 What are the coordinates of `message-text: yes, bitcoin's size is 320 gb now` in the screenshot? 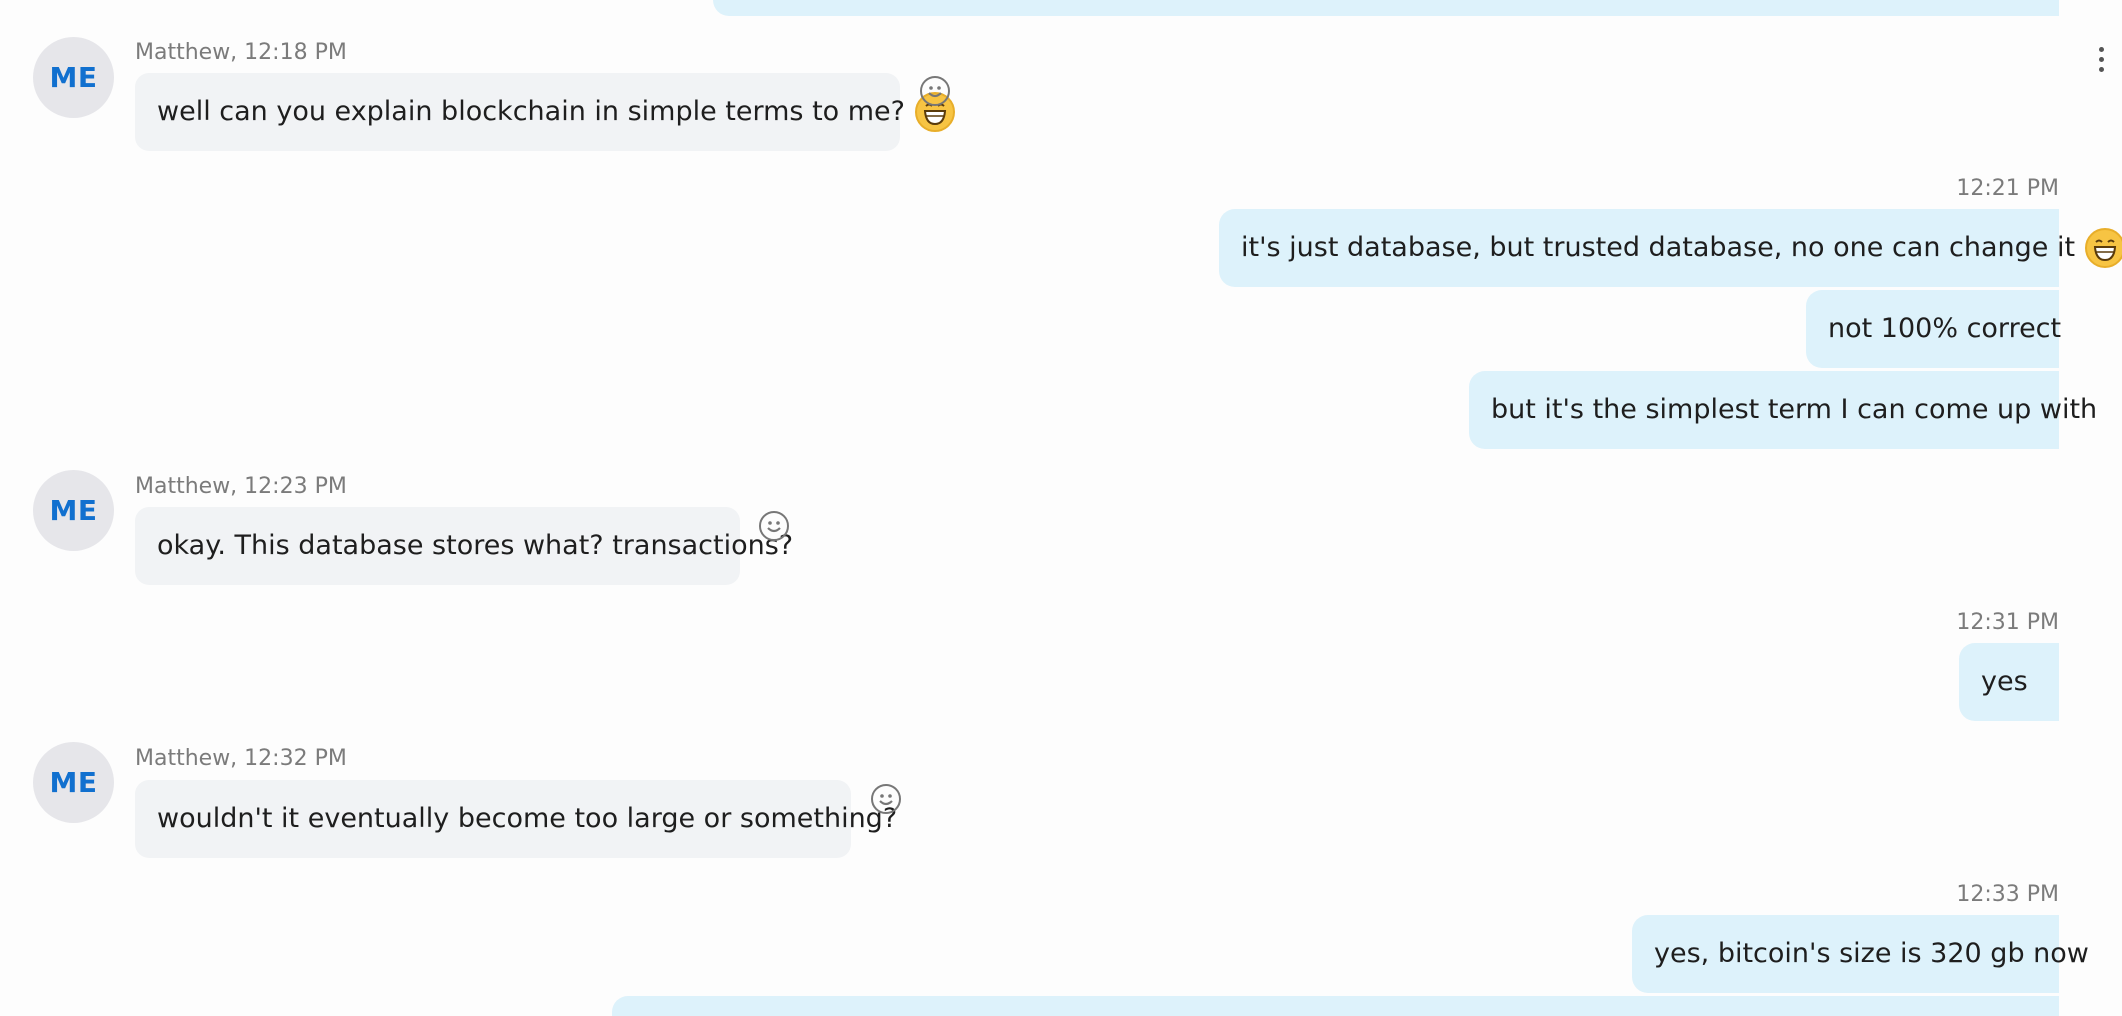 It's located at (1871, 953).